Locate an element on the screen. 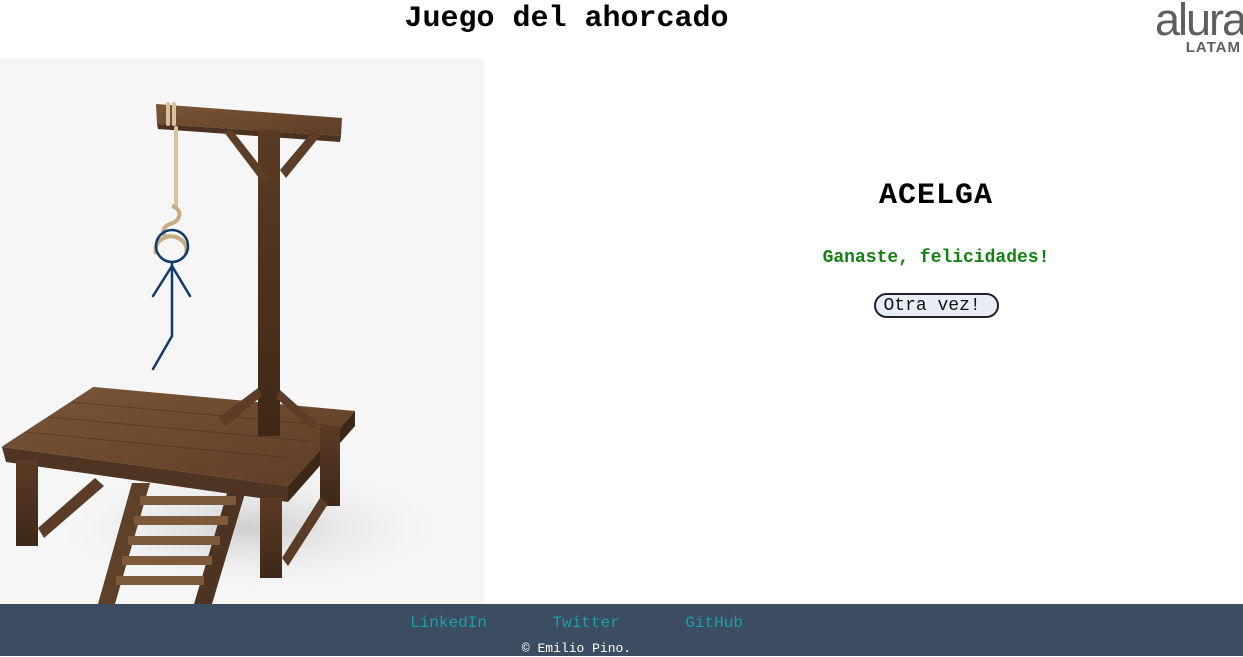  footer-links: LinkedIn Twitter GitHub is located at coordinates (576, 623).